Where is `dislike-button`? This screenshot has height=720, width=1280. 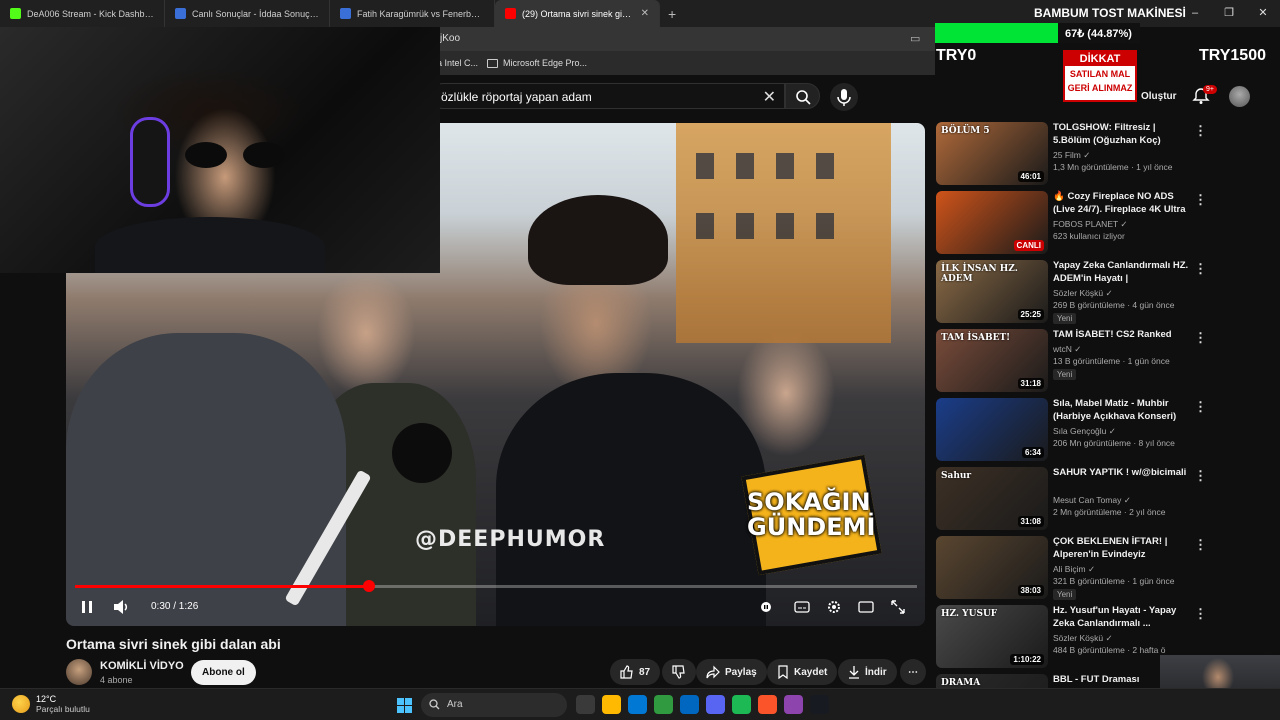
dislike-button is located at coordinates (679, 672).